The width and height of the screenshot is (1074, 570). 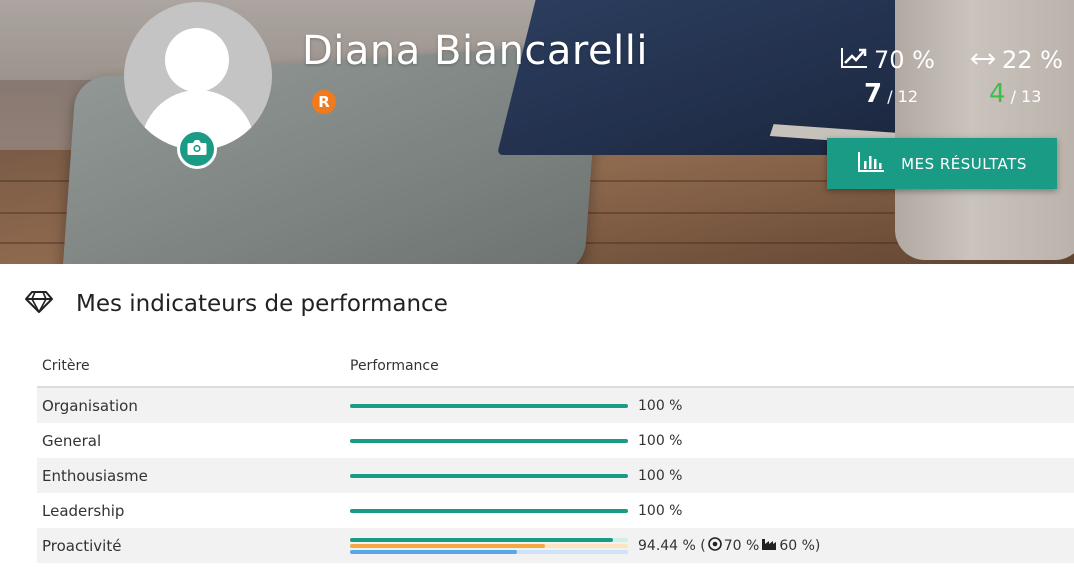 I want to click on score-a: 7 / 12, so click(x=891, y=94).